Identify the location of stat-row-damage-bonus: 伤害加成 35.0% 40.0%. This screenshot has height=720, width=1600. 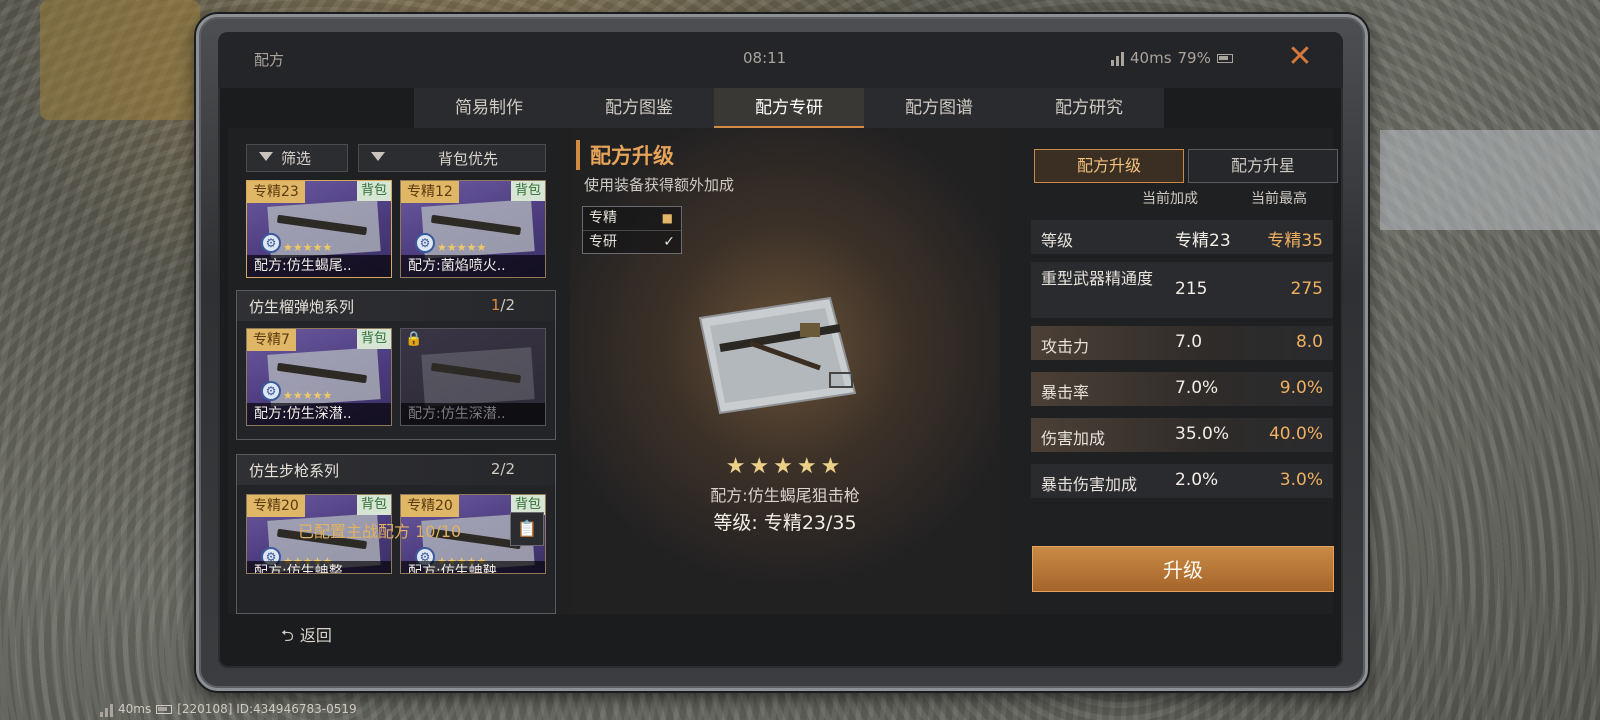
(1182, 435).